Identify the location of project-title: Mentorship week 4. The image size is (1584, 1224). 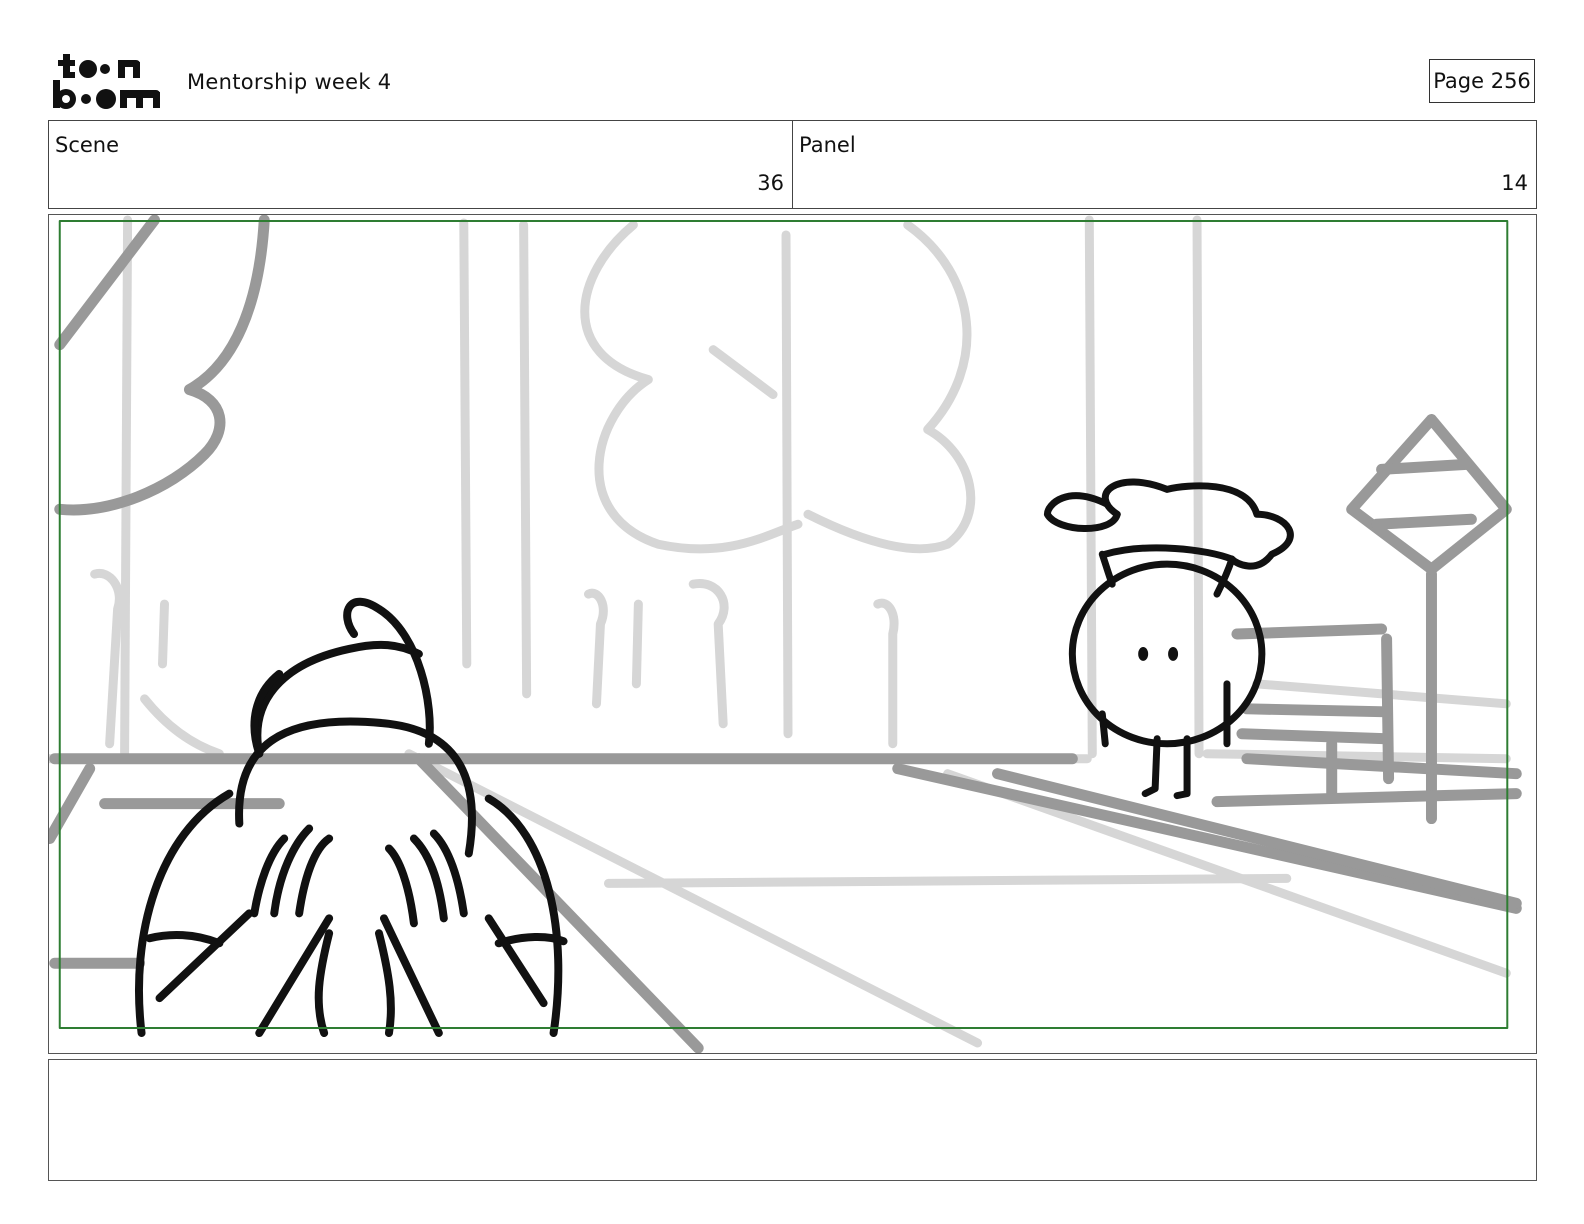
(289, 82).